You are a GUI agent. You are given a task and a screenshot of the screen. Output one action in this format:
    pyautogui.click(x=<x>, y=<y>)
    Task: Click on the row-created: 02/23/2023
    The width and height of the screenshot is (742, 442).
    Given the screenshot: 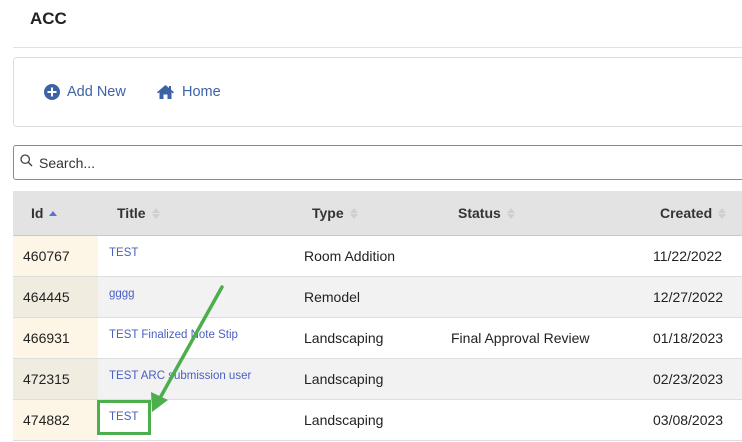 What is the action you would take?
    pyautogui.click(x=688, y=379)
    